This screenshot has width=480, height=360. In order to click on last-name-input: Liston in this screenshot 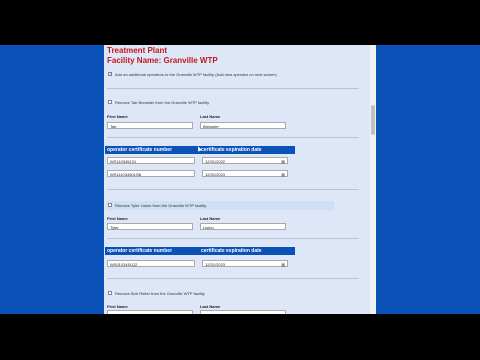, I will do `click(243, 226)`.